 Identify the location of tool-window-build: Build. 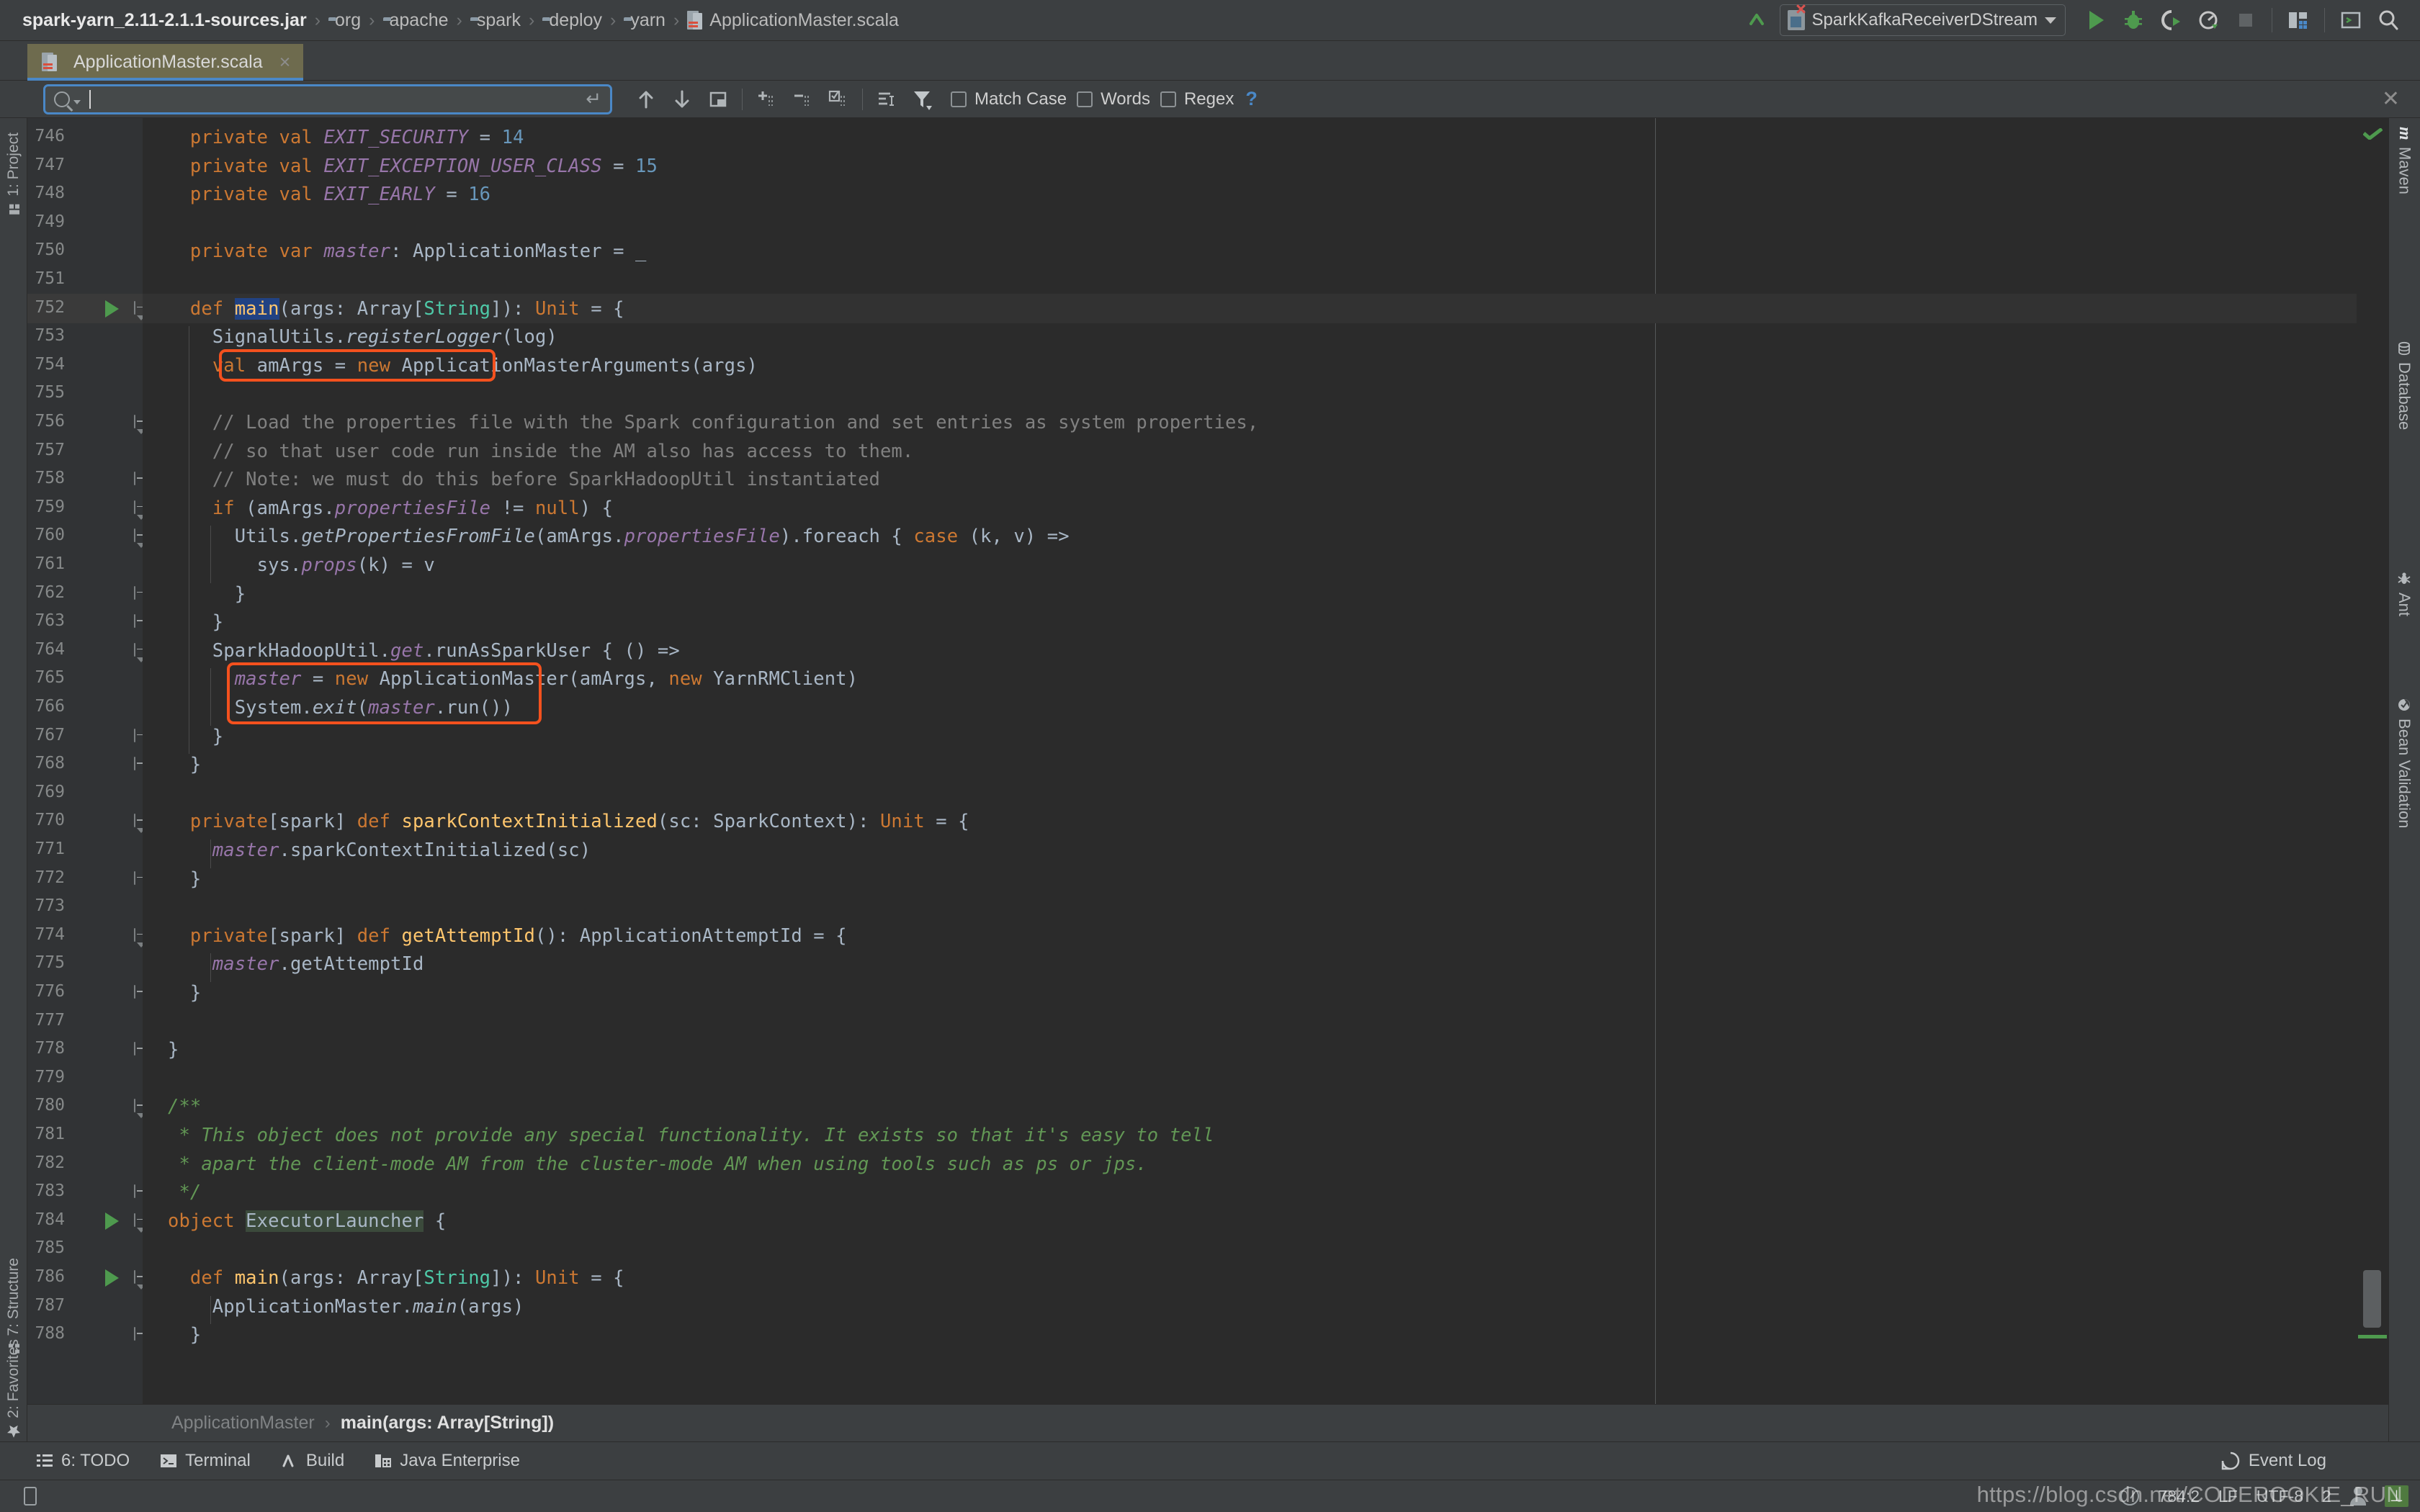
(312, 1461).